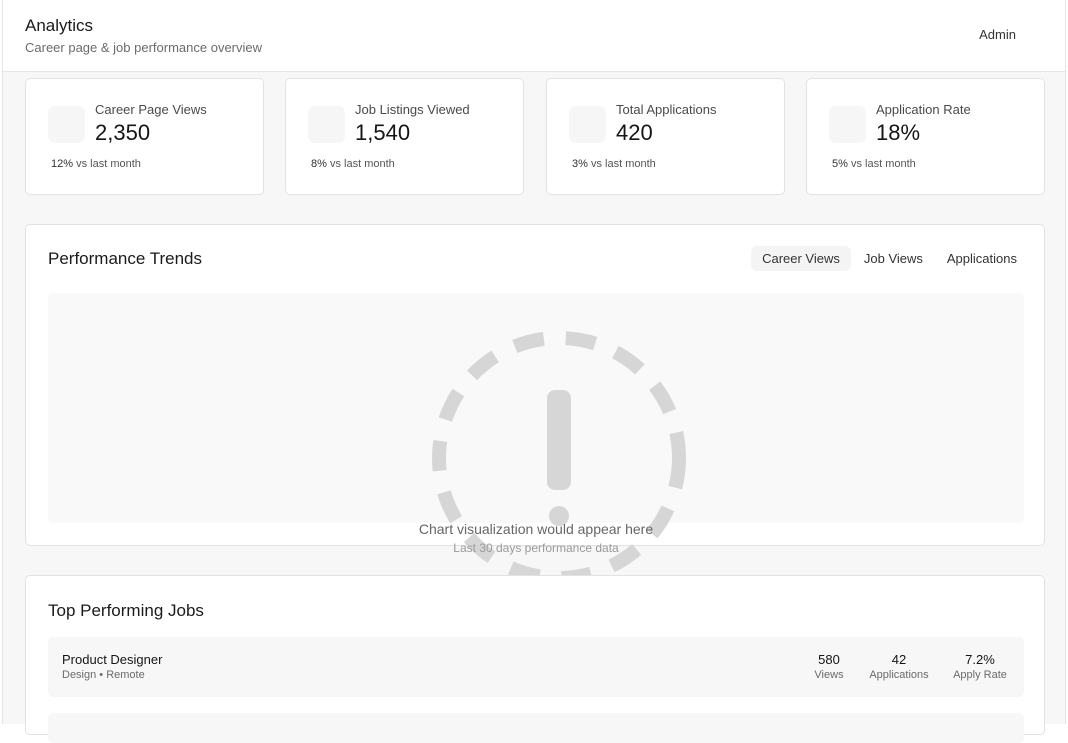  What do you see at coordinates (980, 659) in the screenshot?
I see `metric-value: 7.2%` at bounding box center [980, 659].